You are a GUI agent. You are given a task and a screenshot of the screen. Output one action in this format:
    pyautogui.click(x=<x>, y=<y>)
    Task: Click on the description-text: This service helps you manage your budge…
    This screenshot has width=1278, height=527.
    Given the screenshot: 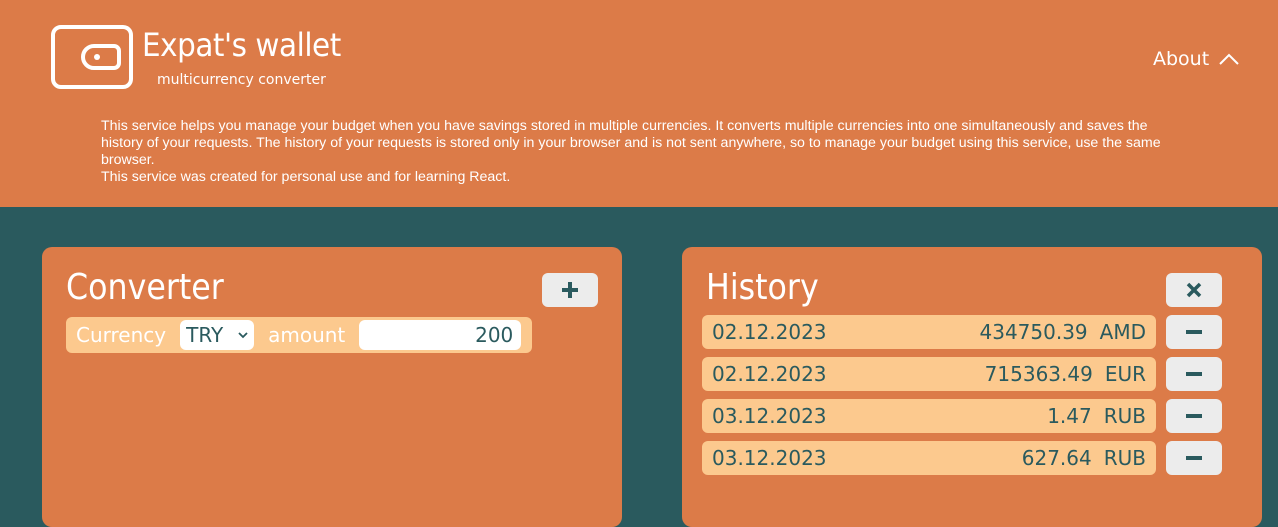 What is the action you would take?
    pyautogui.click(x=631, y=143)
    